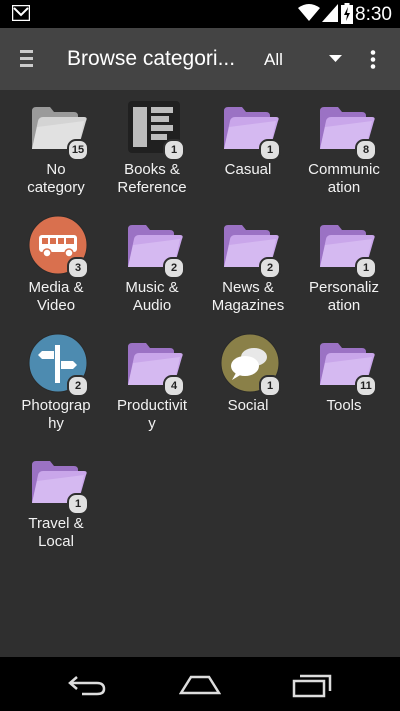 The width and height of the screenshot is (400, 711). Describe the element at coordinates (56, 387) in the screenshot. I see `category-item: 2 Photograp hy` at that location.